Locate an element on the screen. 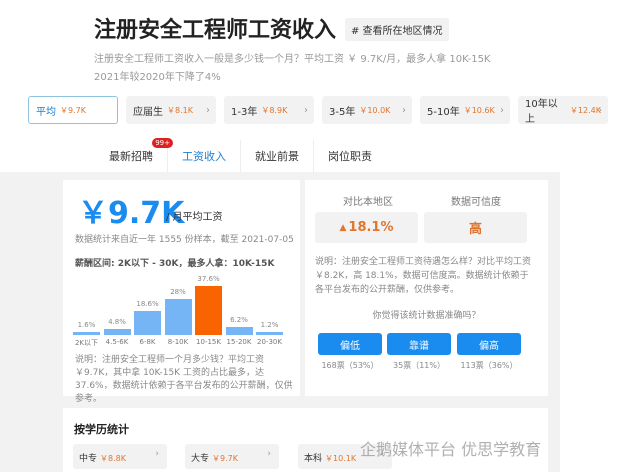 The image size is (641, 472). edu-value: ￥9.7K is located at coordinates (225, 458).